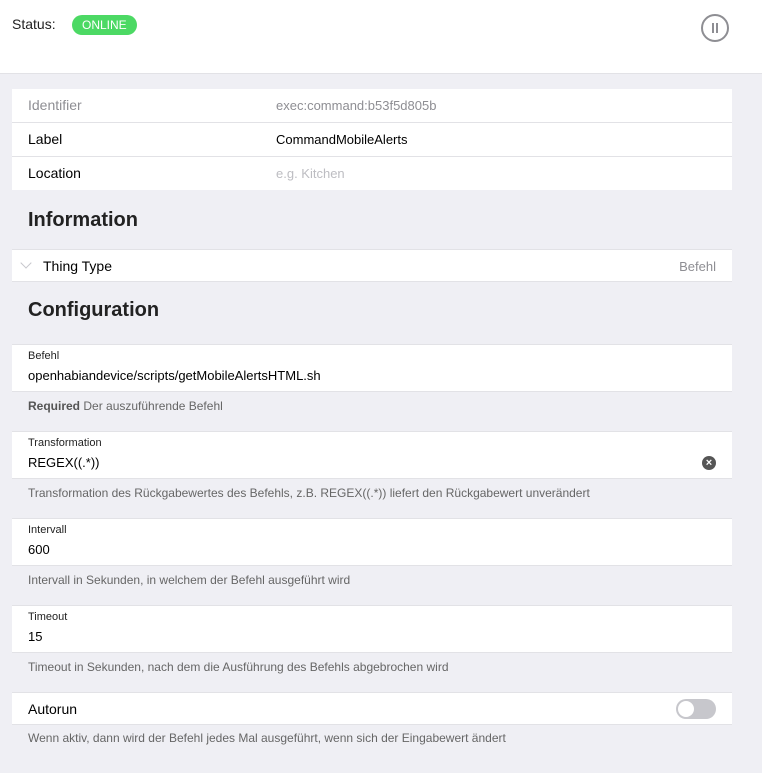 Image resolution: width=762 pixels, height=773 pixels. Describe the element at coordinates (35, 636) in the screenshot. I see `timeout-input: 15` at that location.